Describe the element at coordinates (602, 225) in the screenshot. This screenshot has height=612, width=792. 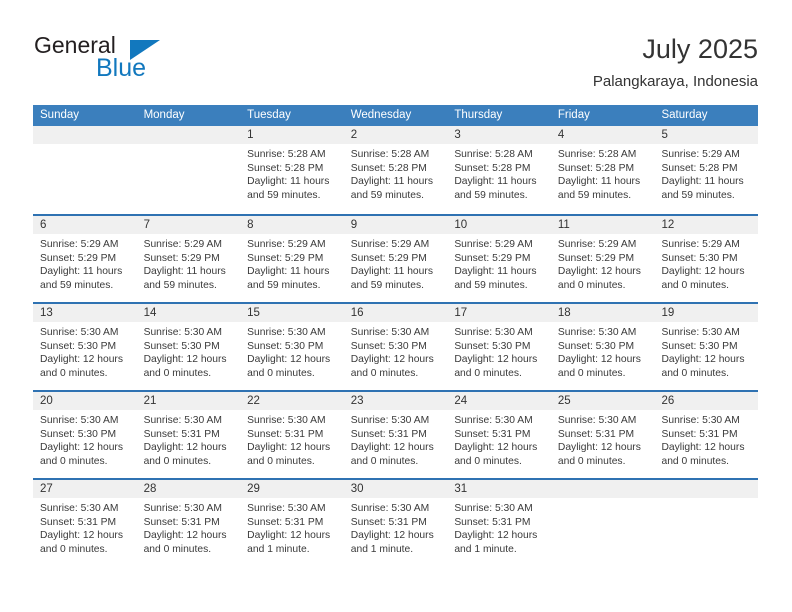
I see `calendar-day-number: 11` at that location.